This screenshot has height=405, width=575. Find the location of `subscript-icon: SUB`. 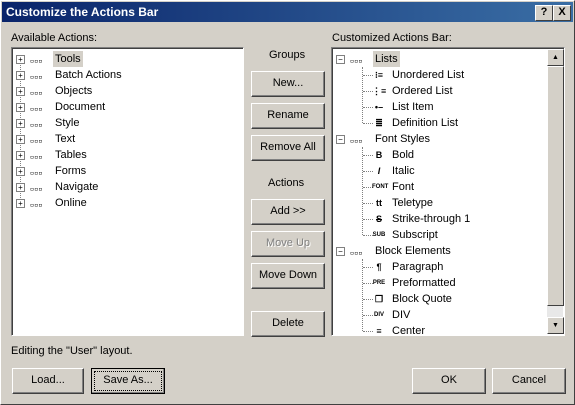

subscript-icon: SUB is located at coordinates (379, 235).